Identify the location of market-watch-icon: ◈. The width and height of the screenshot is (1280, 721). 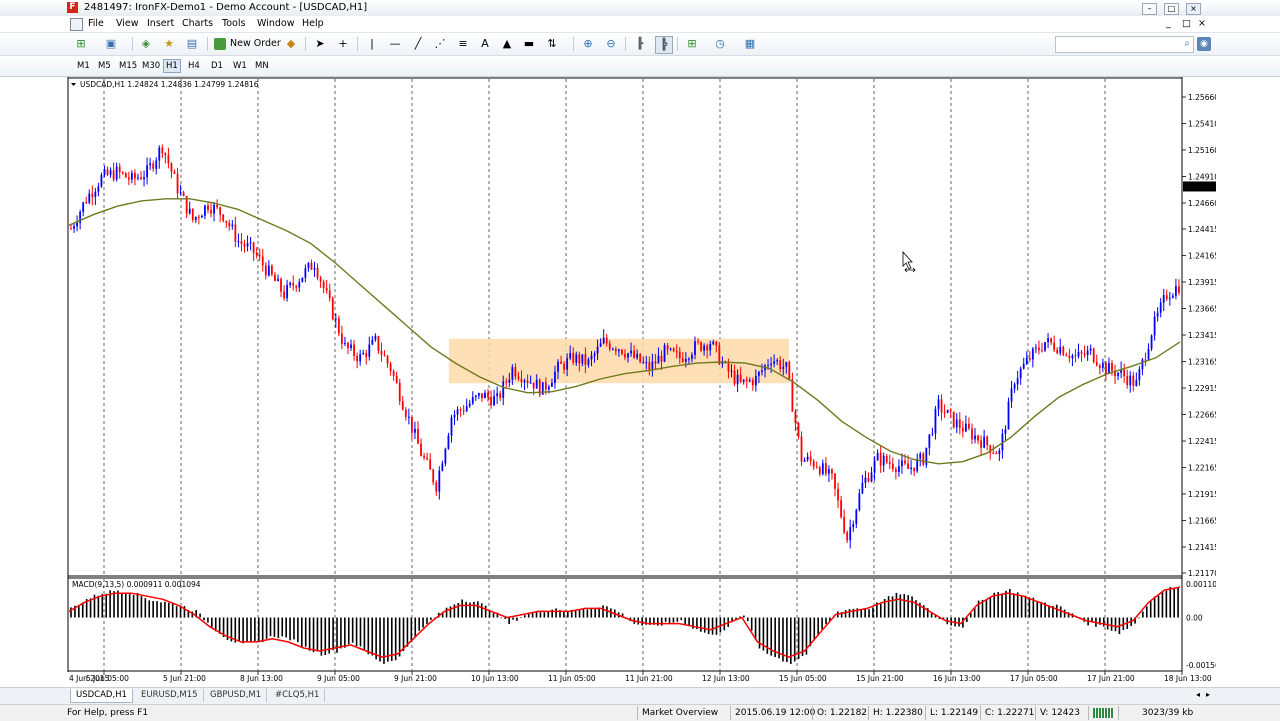
(146, 44).